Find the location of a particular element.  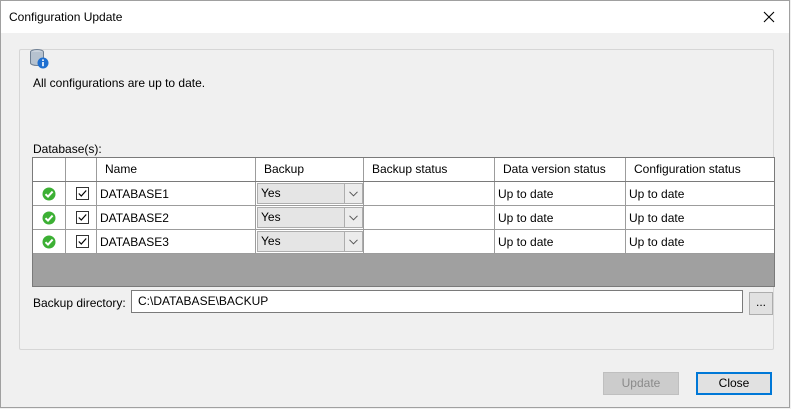

table-row: DATABASE2 Yes Up to date Up to date is located at coordinates (403, 218).